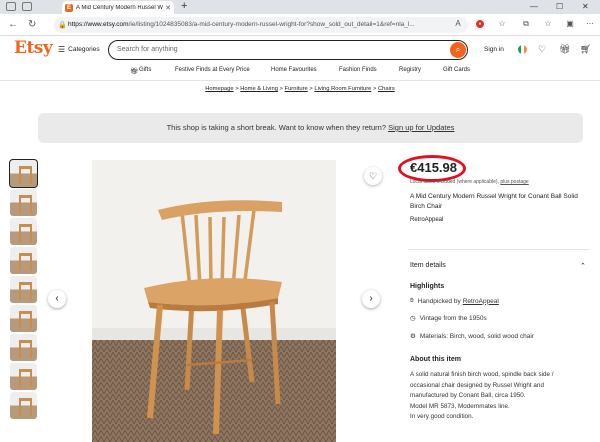 The height and width of the screenshot is (442, 600). Describe the element at coordinates (427, 286) in the screenshot. I see `highlights-heading: Highlights` at that location.